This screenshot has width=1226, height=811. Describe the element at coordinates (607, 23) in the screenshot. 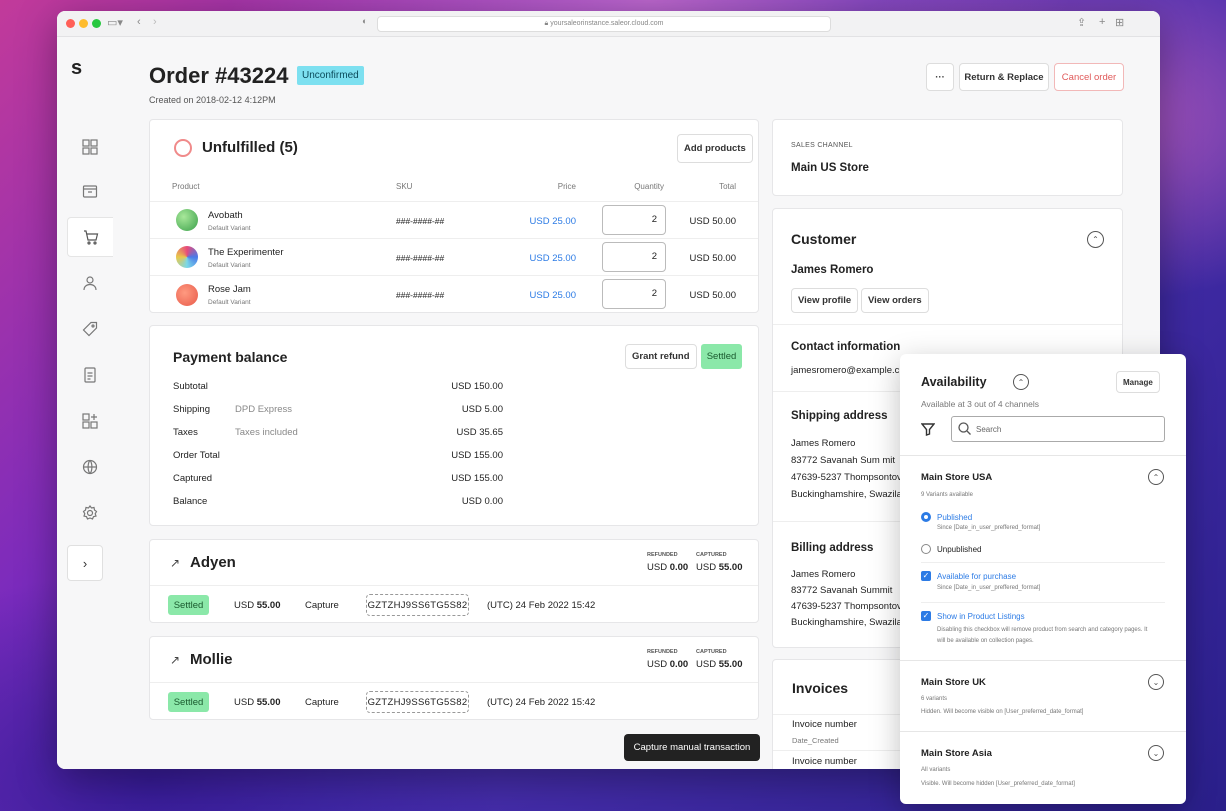

I see `url-text: yoursaleorinstance.saleor.cloud.com` at that location.